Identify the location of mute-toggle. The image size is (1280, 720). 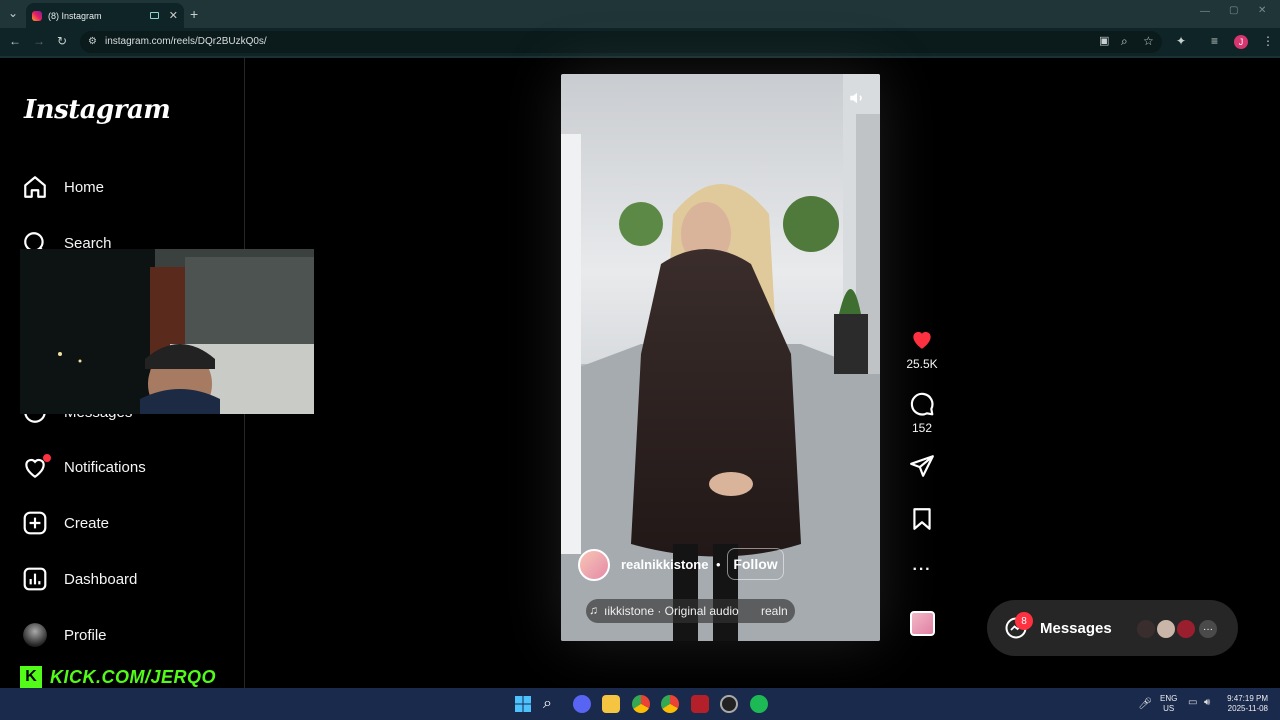
(857, 98).